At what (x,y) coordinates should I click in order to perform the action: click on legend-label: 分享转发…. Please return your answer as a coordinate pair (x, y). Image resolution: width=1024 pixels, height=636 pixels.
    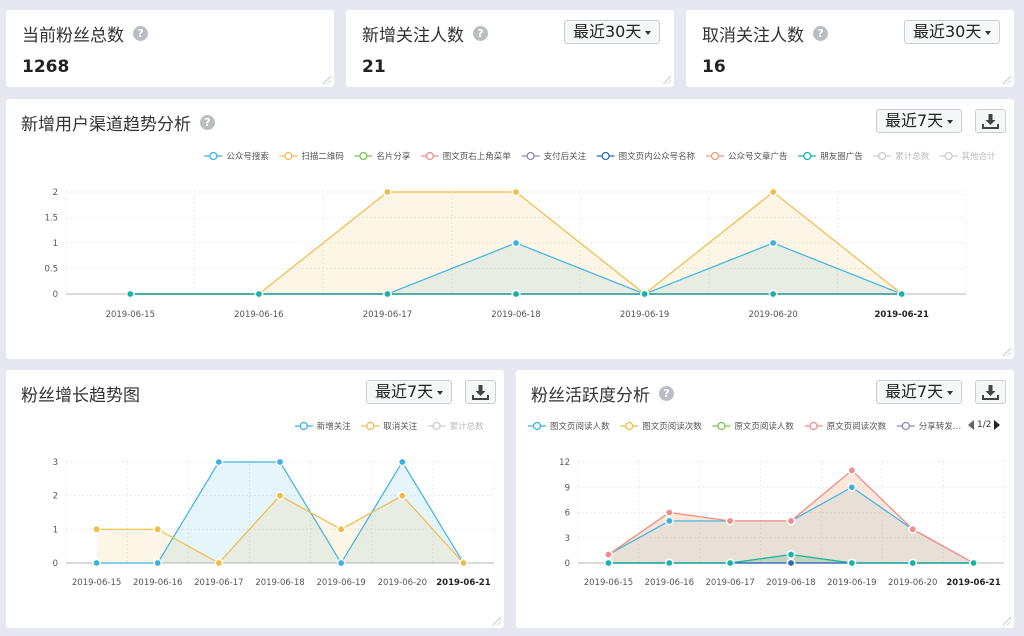
    Looking at the image, I should click on (940, 426).